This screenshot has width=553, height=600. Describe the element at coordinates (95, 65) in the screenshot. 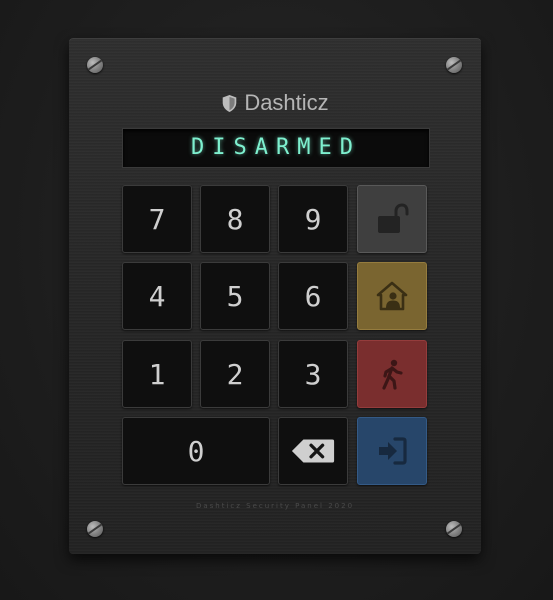

I see `screw-top-left` at that location.